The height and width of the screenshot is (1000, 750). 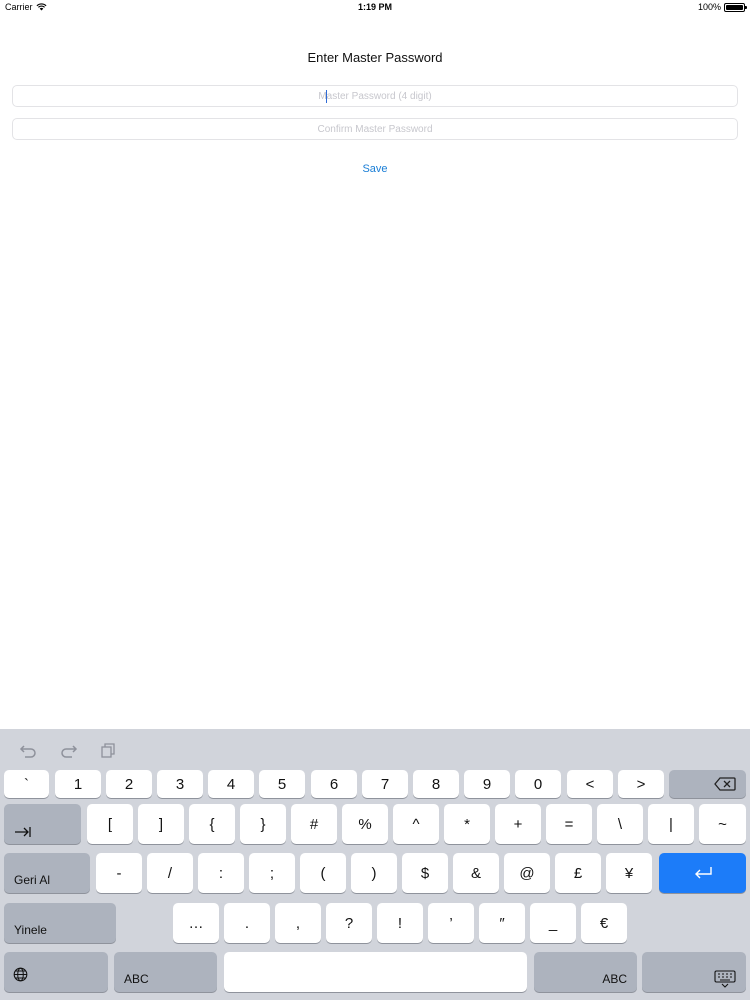 I want to click on key-1: 1, so click(x=78, y=784).